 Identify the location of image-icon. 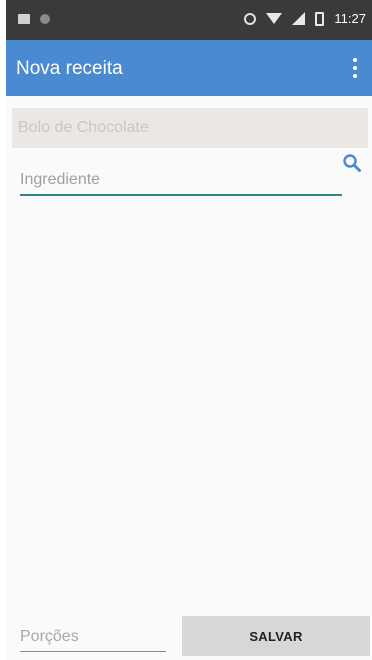
(24, 19).